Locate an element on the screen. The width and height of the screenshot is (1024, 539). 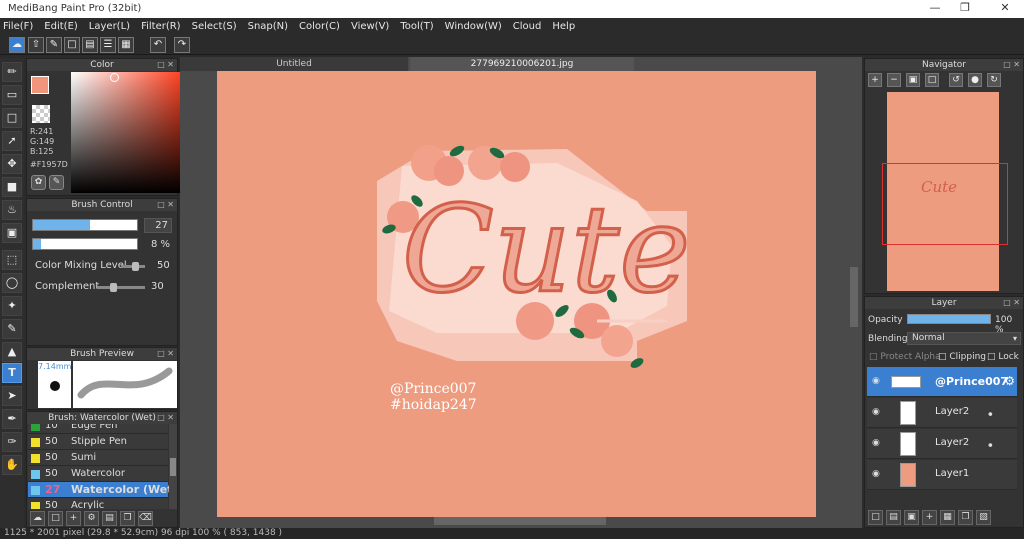
sv-cursor is located at coordinates (114, 77).